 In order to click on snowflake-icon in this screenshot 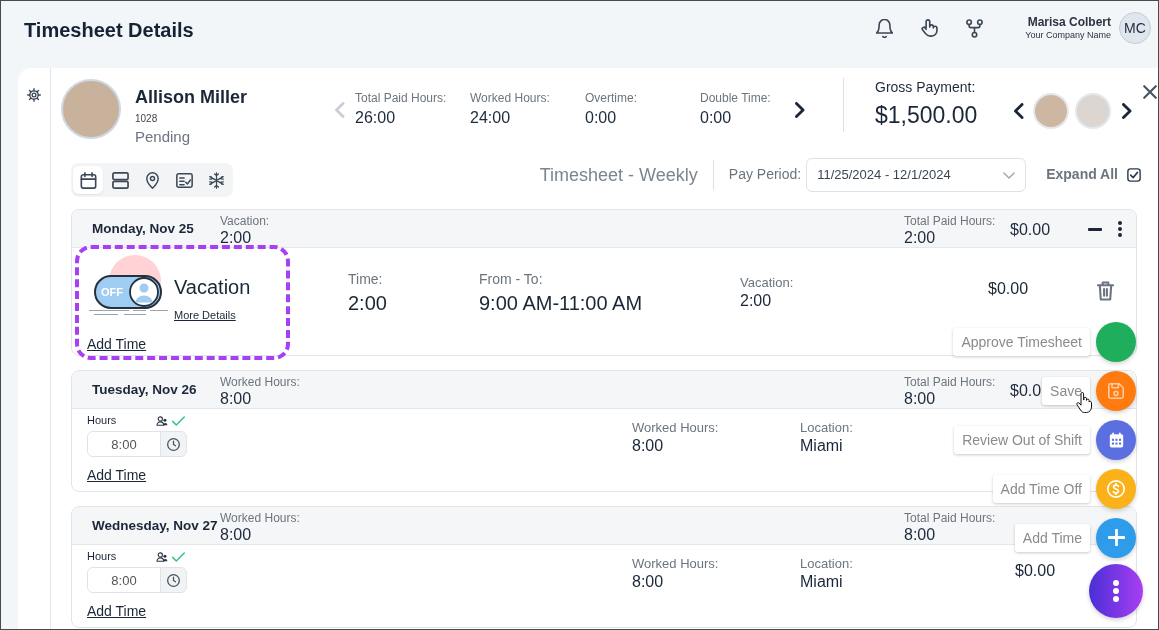, I will do `click(216, 180)`.